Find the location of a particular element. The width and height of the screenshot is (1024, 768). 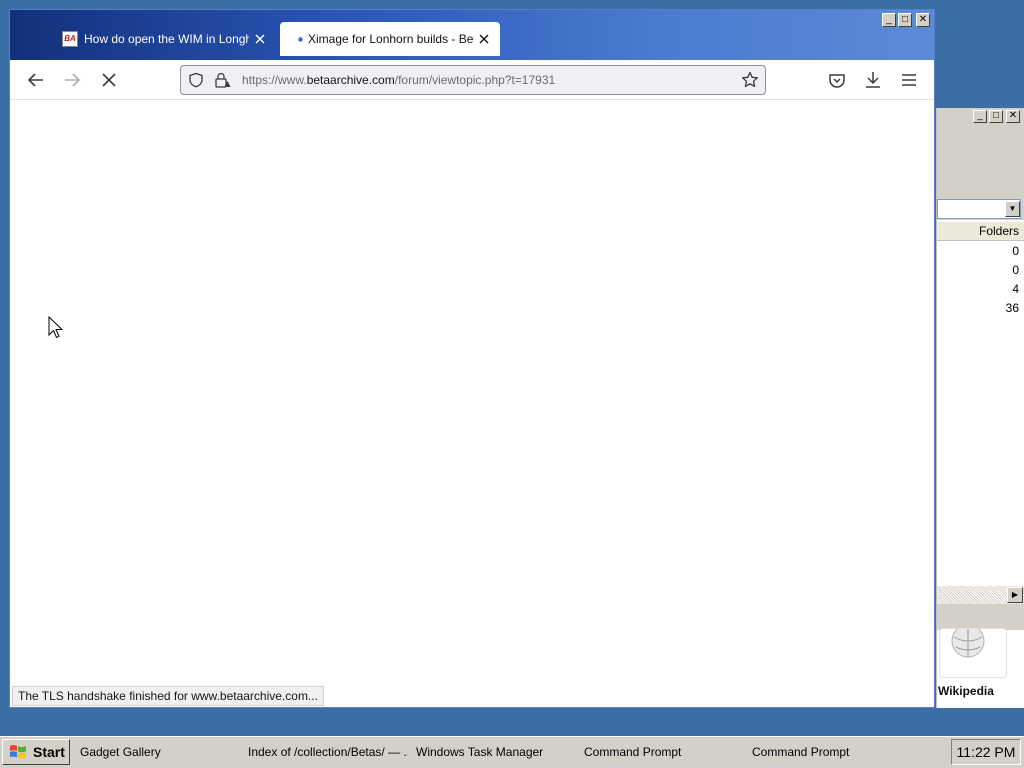

bg-window-titlebar: _ □ ✕ is located at coordinates (980, 118).